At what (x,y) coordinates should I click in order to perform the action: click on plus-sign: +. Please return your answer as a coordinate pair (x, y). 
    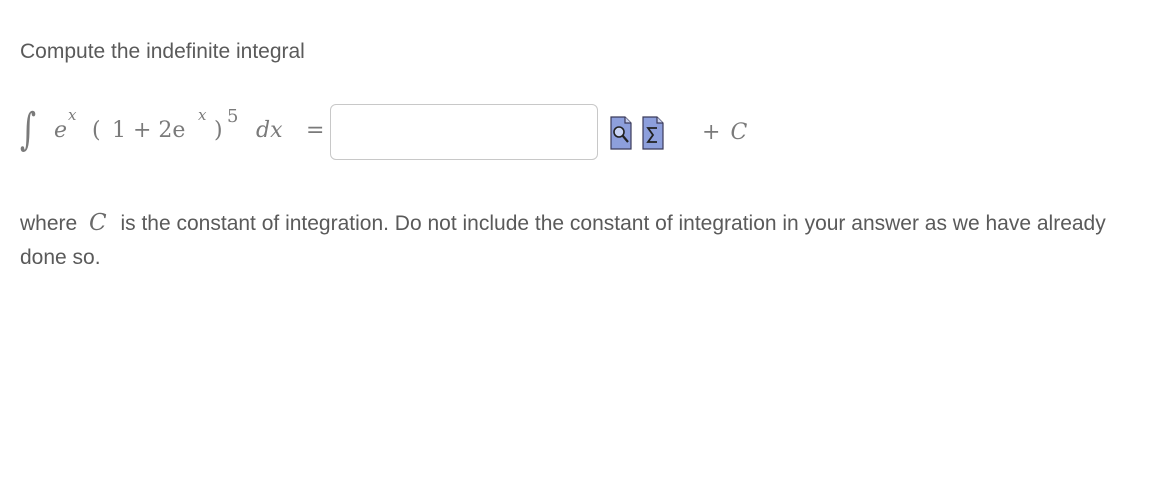
    Looking at the image, I should click on (711, 132).